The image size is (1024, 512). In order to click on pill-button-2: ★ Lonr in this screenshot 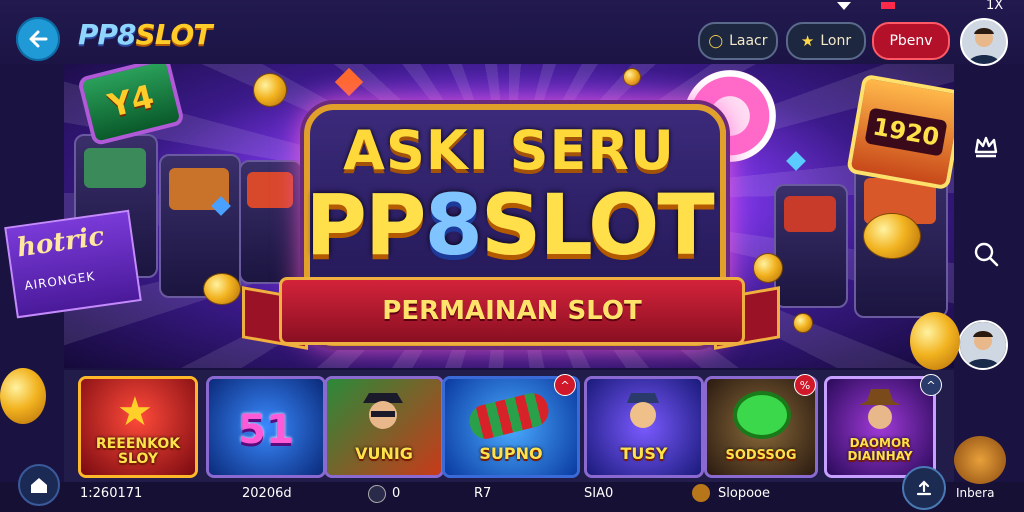, I will do `click(826, 41)`.